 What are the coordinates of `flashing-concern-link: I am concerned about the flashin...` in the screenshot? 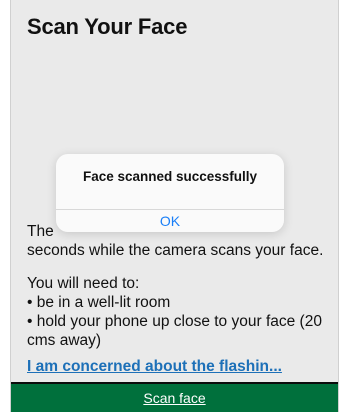 It's located at (179, 367).